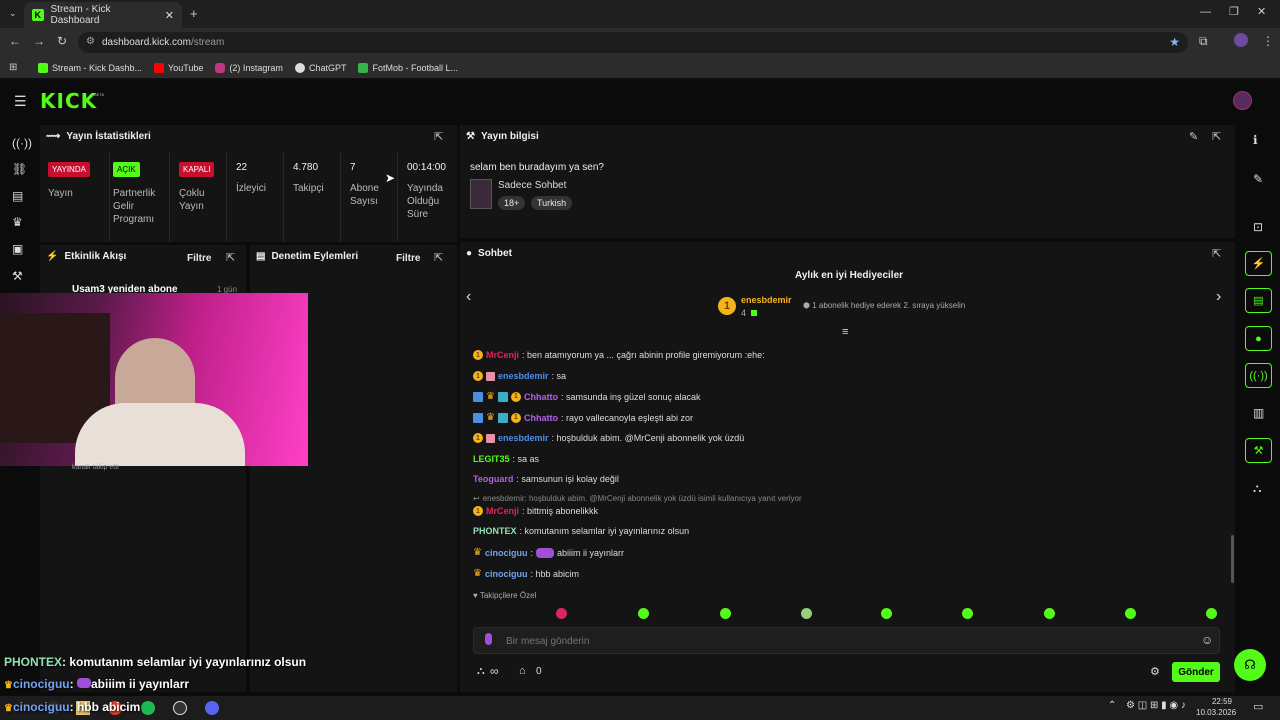 The width and height of the screenshot is (1280, 720). I want to click on prev-arrow-icon: ‹, so click(468, 297).